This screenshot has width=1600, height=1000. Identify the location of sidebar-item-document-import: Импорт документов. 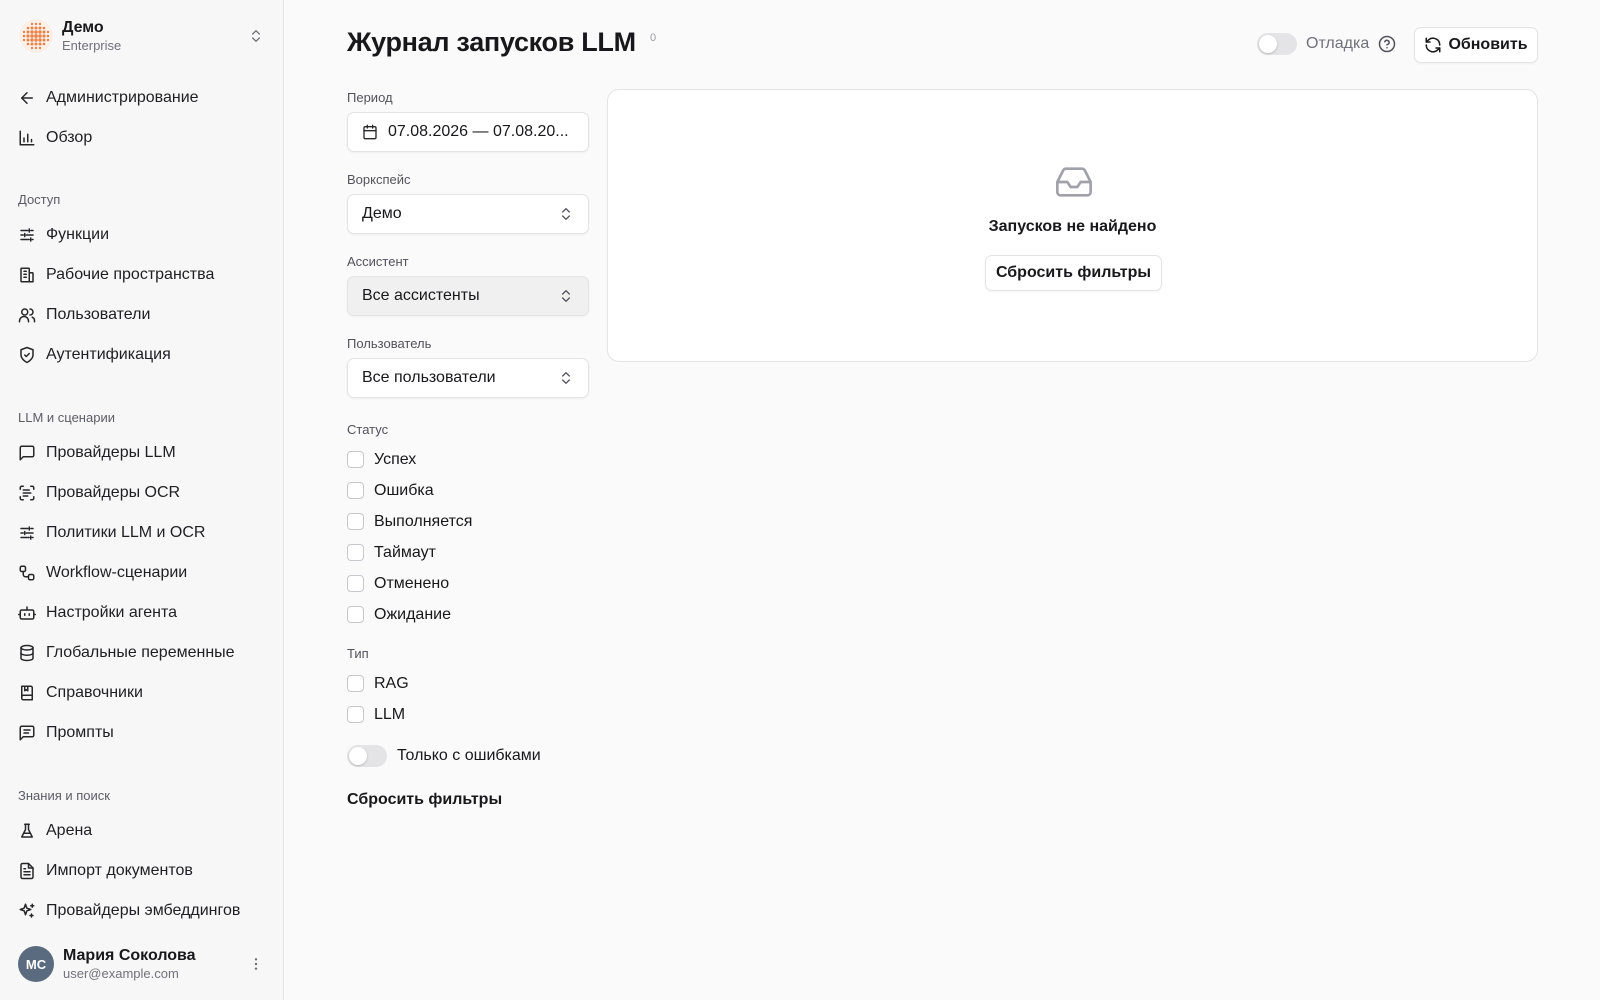
(142, 871).